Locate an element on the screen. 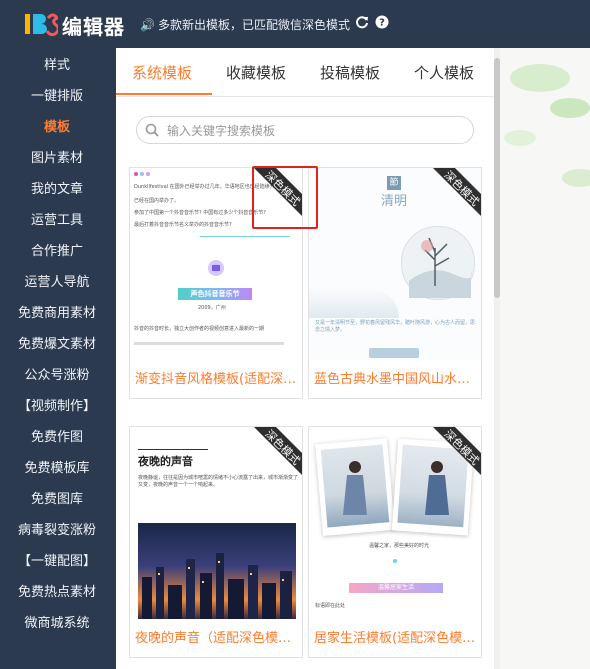 The width and height of the screenshot is (590, 669). sidebar-item-free-commercial: 免费商用素材 is located at coordinates (57, 313).